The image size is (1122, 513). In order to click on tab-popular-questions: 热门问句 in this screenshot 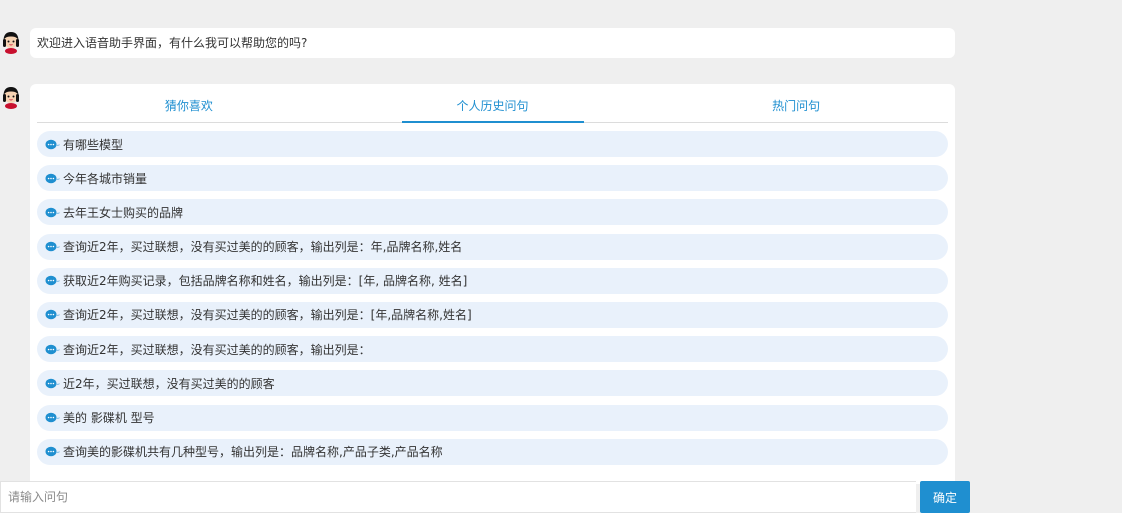, I will do `click(796, 103)`.